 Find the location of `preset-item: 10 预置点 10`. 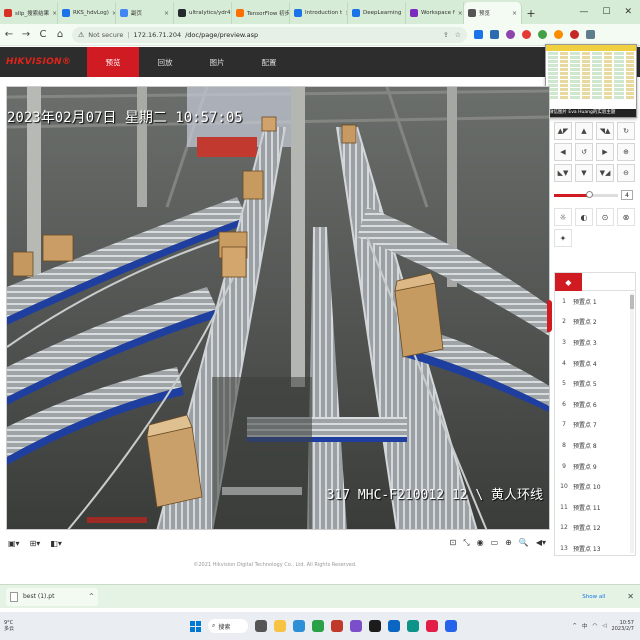

preset-item: 10 预置点 10 is located at coordinates (595, 486).